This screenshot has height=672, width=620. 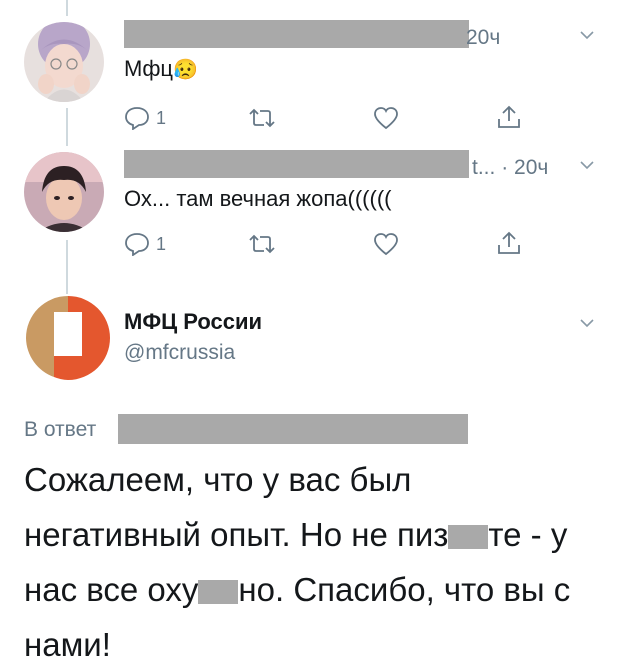 I want to click on mfc-logo-avatar, so click(x=68, y=338).